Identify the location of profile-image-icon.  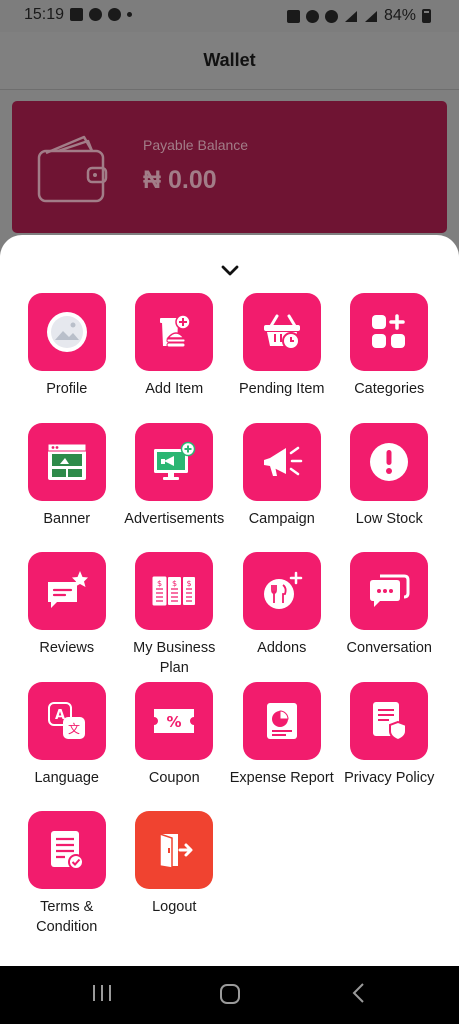
(66, 332).